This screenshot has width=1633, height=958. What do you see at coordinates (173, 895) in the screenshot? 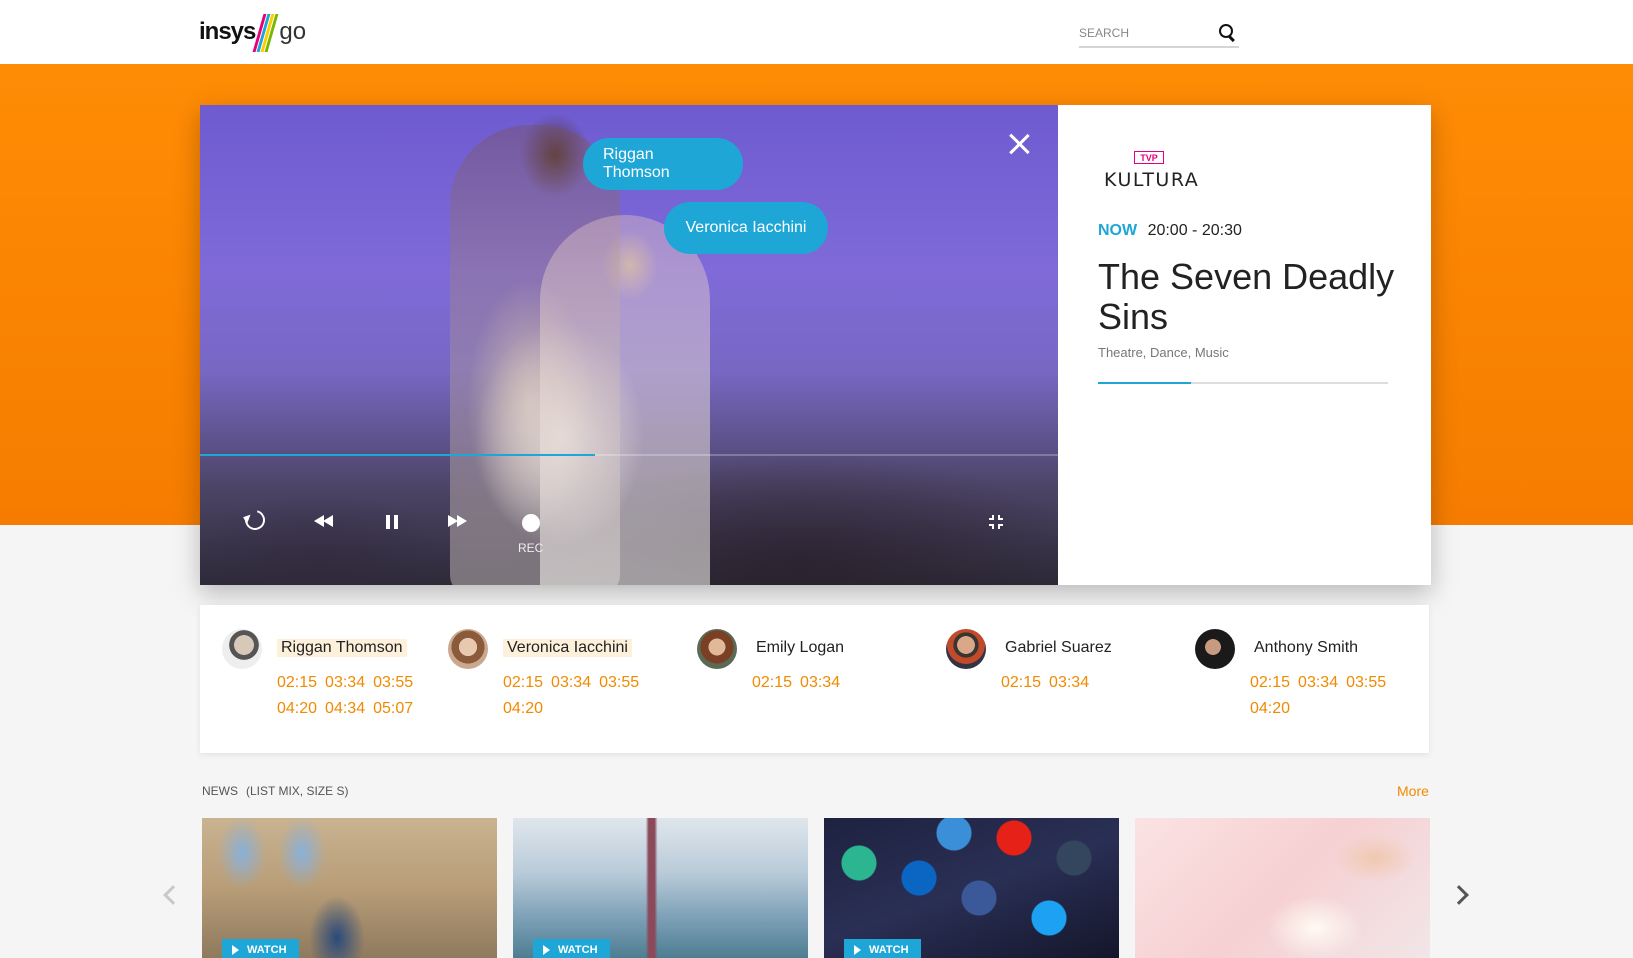
I see `carousel-prev-icon` at bounding box center [173, 895].